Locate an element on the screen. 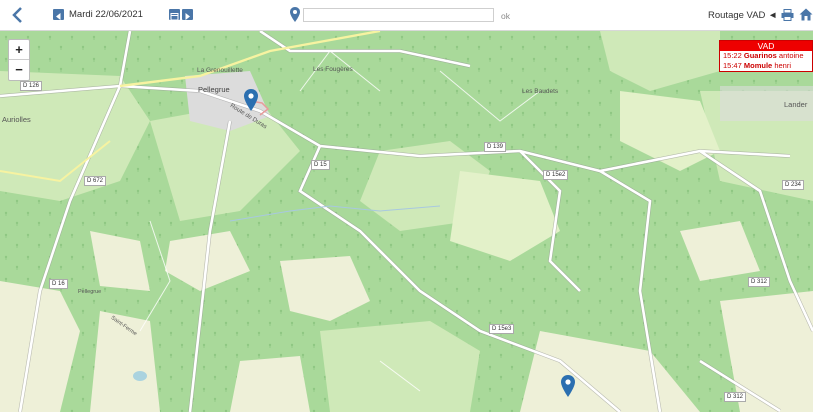 This screenshot has width=813, height=412. next-day-button is located at coordinates (187, 14).